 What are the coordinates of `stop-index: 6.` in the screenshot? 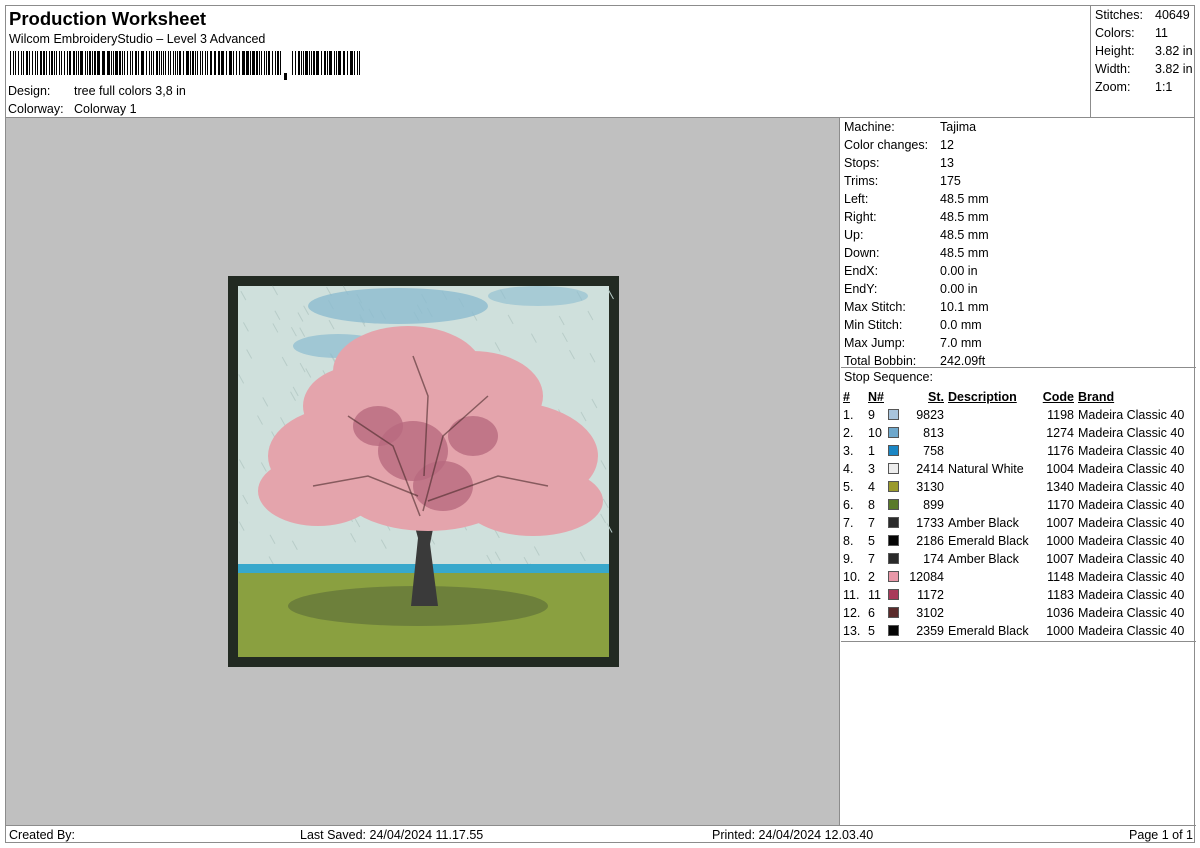 It's located at (848, 505).